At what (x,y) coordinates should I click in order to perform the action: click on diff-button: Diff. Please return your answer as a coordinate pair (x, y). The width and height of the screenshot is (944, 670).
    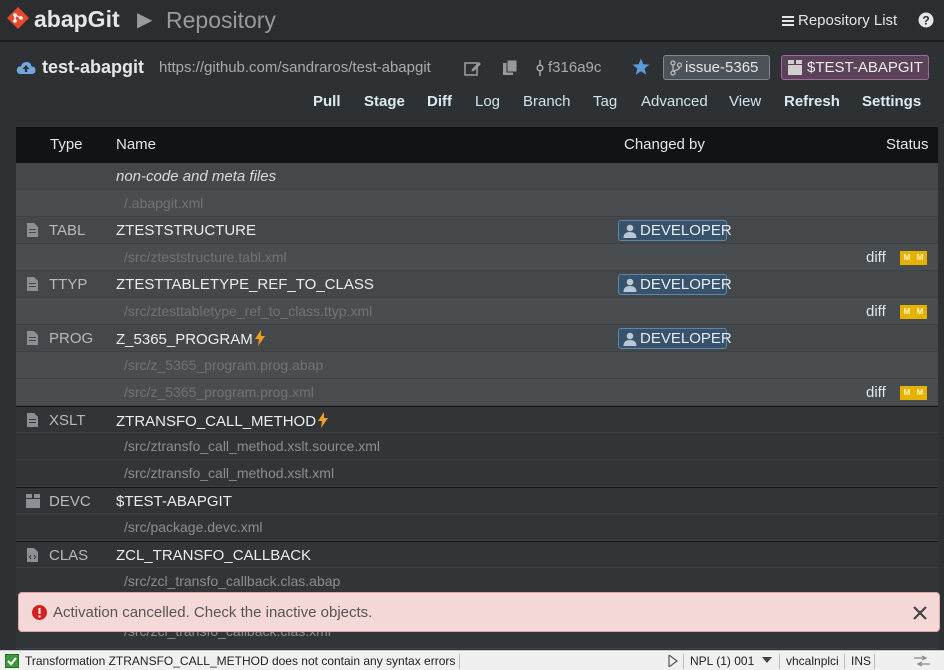
    Looking at the image, I should click on (439, 101).